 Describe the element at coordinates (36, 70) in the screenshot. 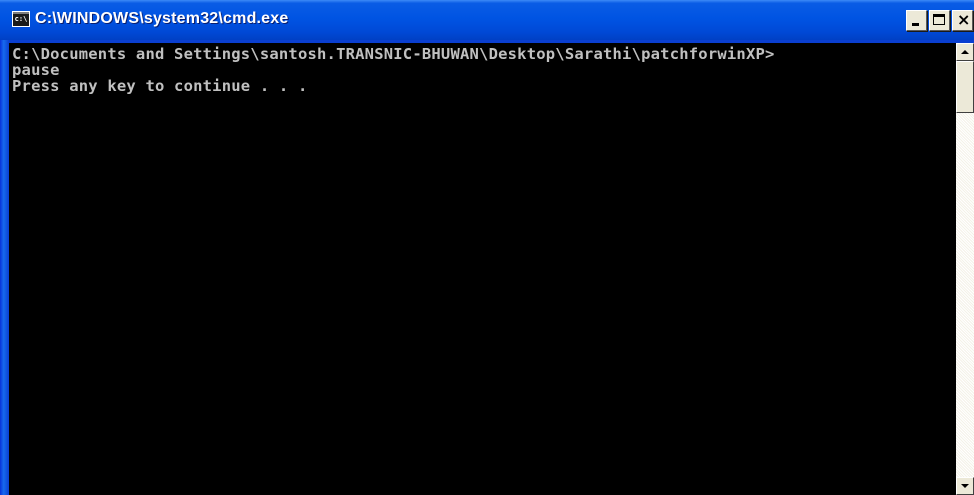

I see `console-line-command: pause` at that location.